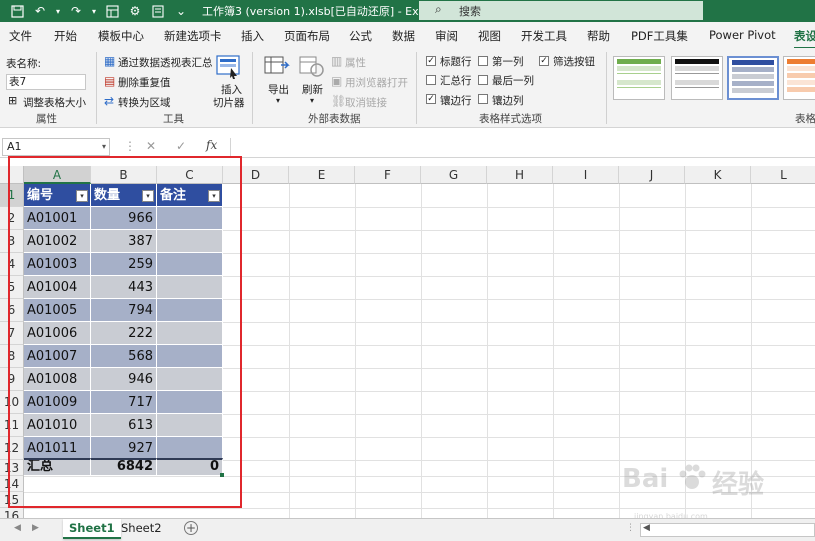  I want to click on prev-sheet-icon: ◀, so click(17, 528).